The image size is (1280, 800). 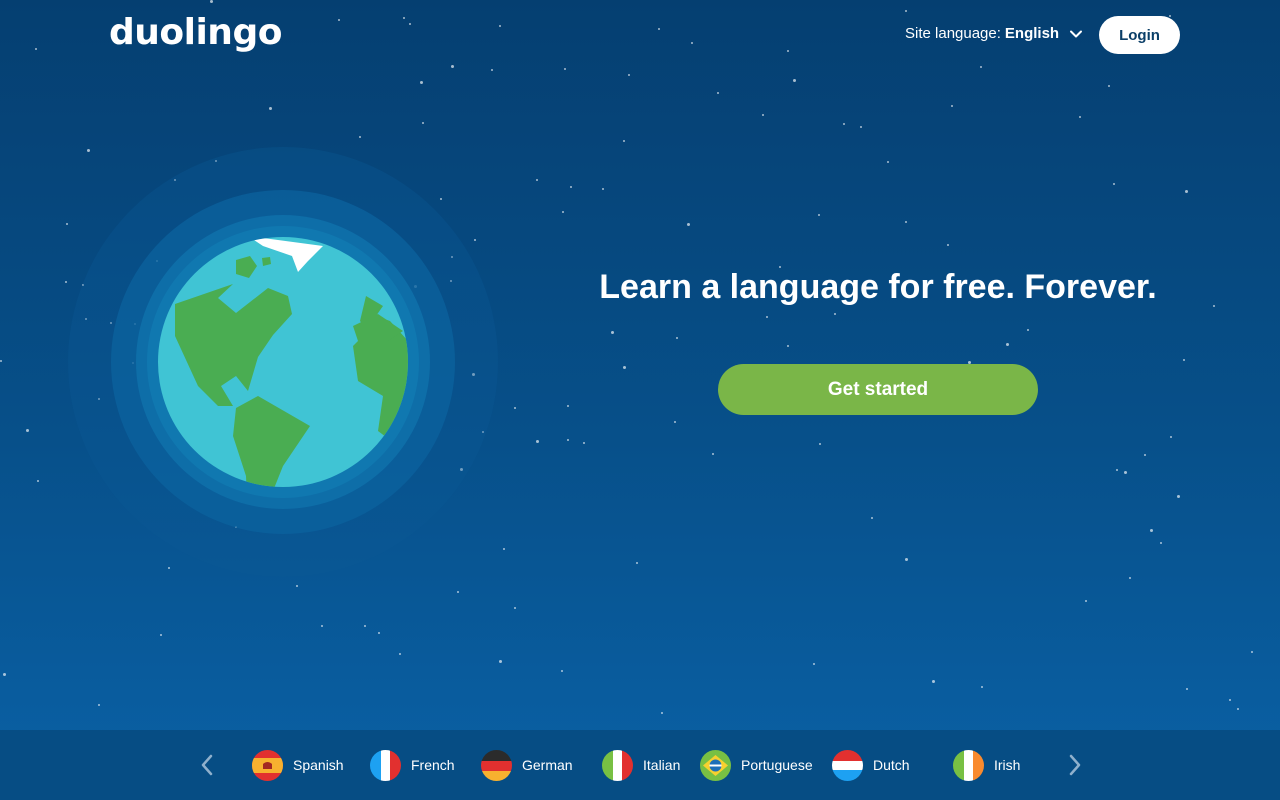 What do you see at coordinates (756, 765) in the screenshot?
I see `language-item-portuguese: Portuguese` at bounding box center [756, 765].